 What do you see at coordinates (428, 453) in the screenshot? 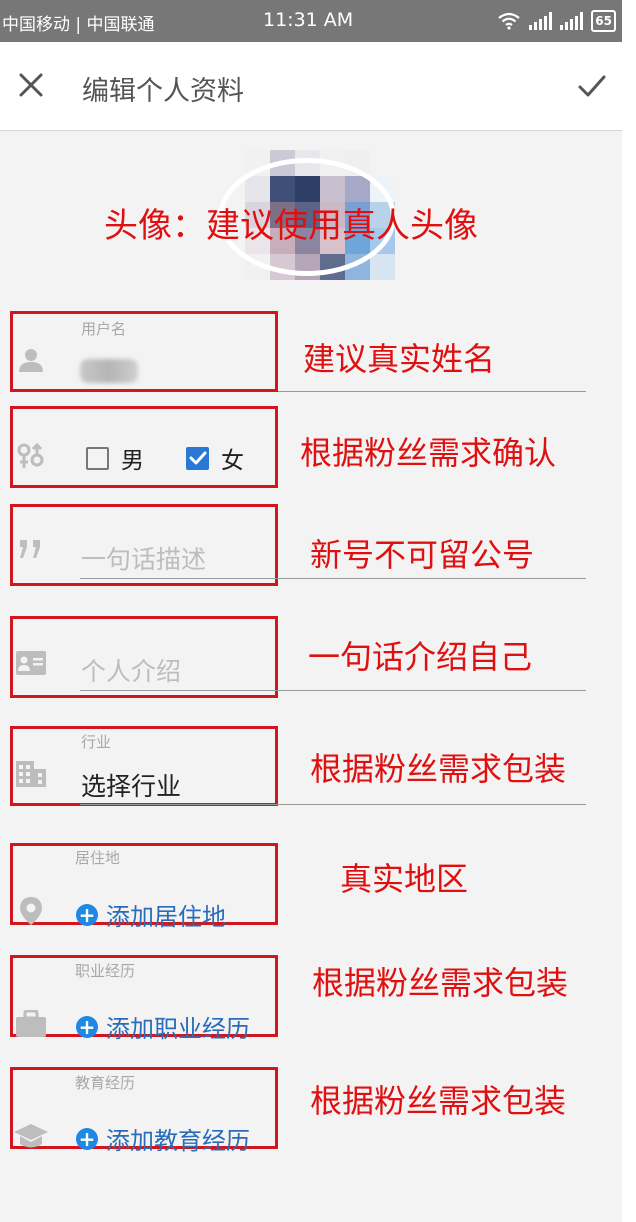
I see `annotation-gender: 根据粉丝需求确认` at bounding box center [428, 453].